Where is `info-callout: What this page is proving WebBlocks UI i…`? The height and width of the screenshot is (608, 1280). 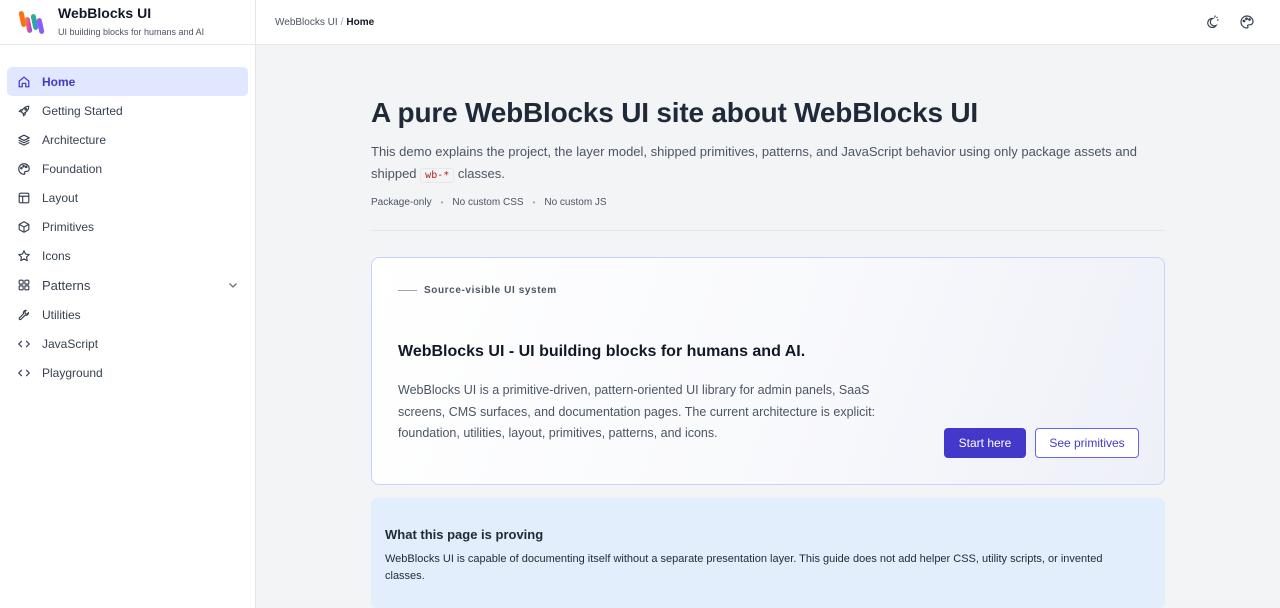
info-callout: What this page is proving WebBlocks UI i… is located at coordinates (768, 553).